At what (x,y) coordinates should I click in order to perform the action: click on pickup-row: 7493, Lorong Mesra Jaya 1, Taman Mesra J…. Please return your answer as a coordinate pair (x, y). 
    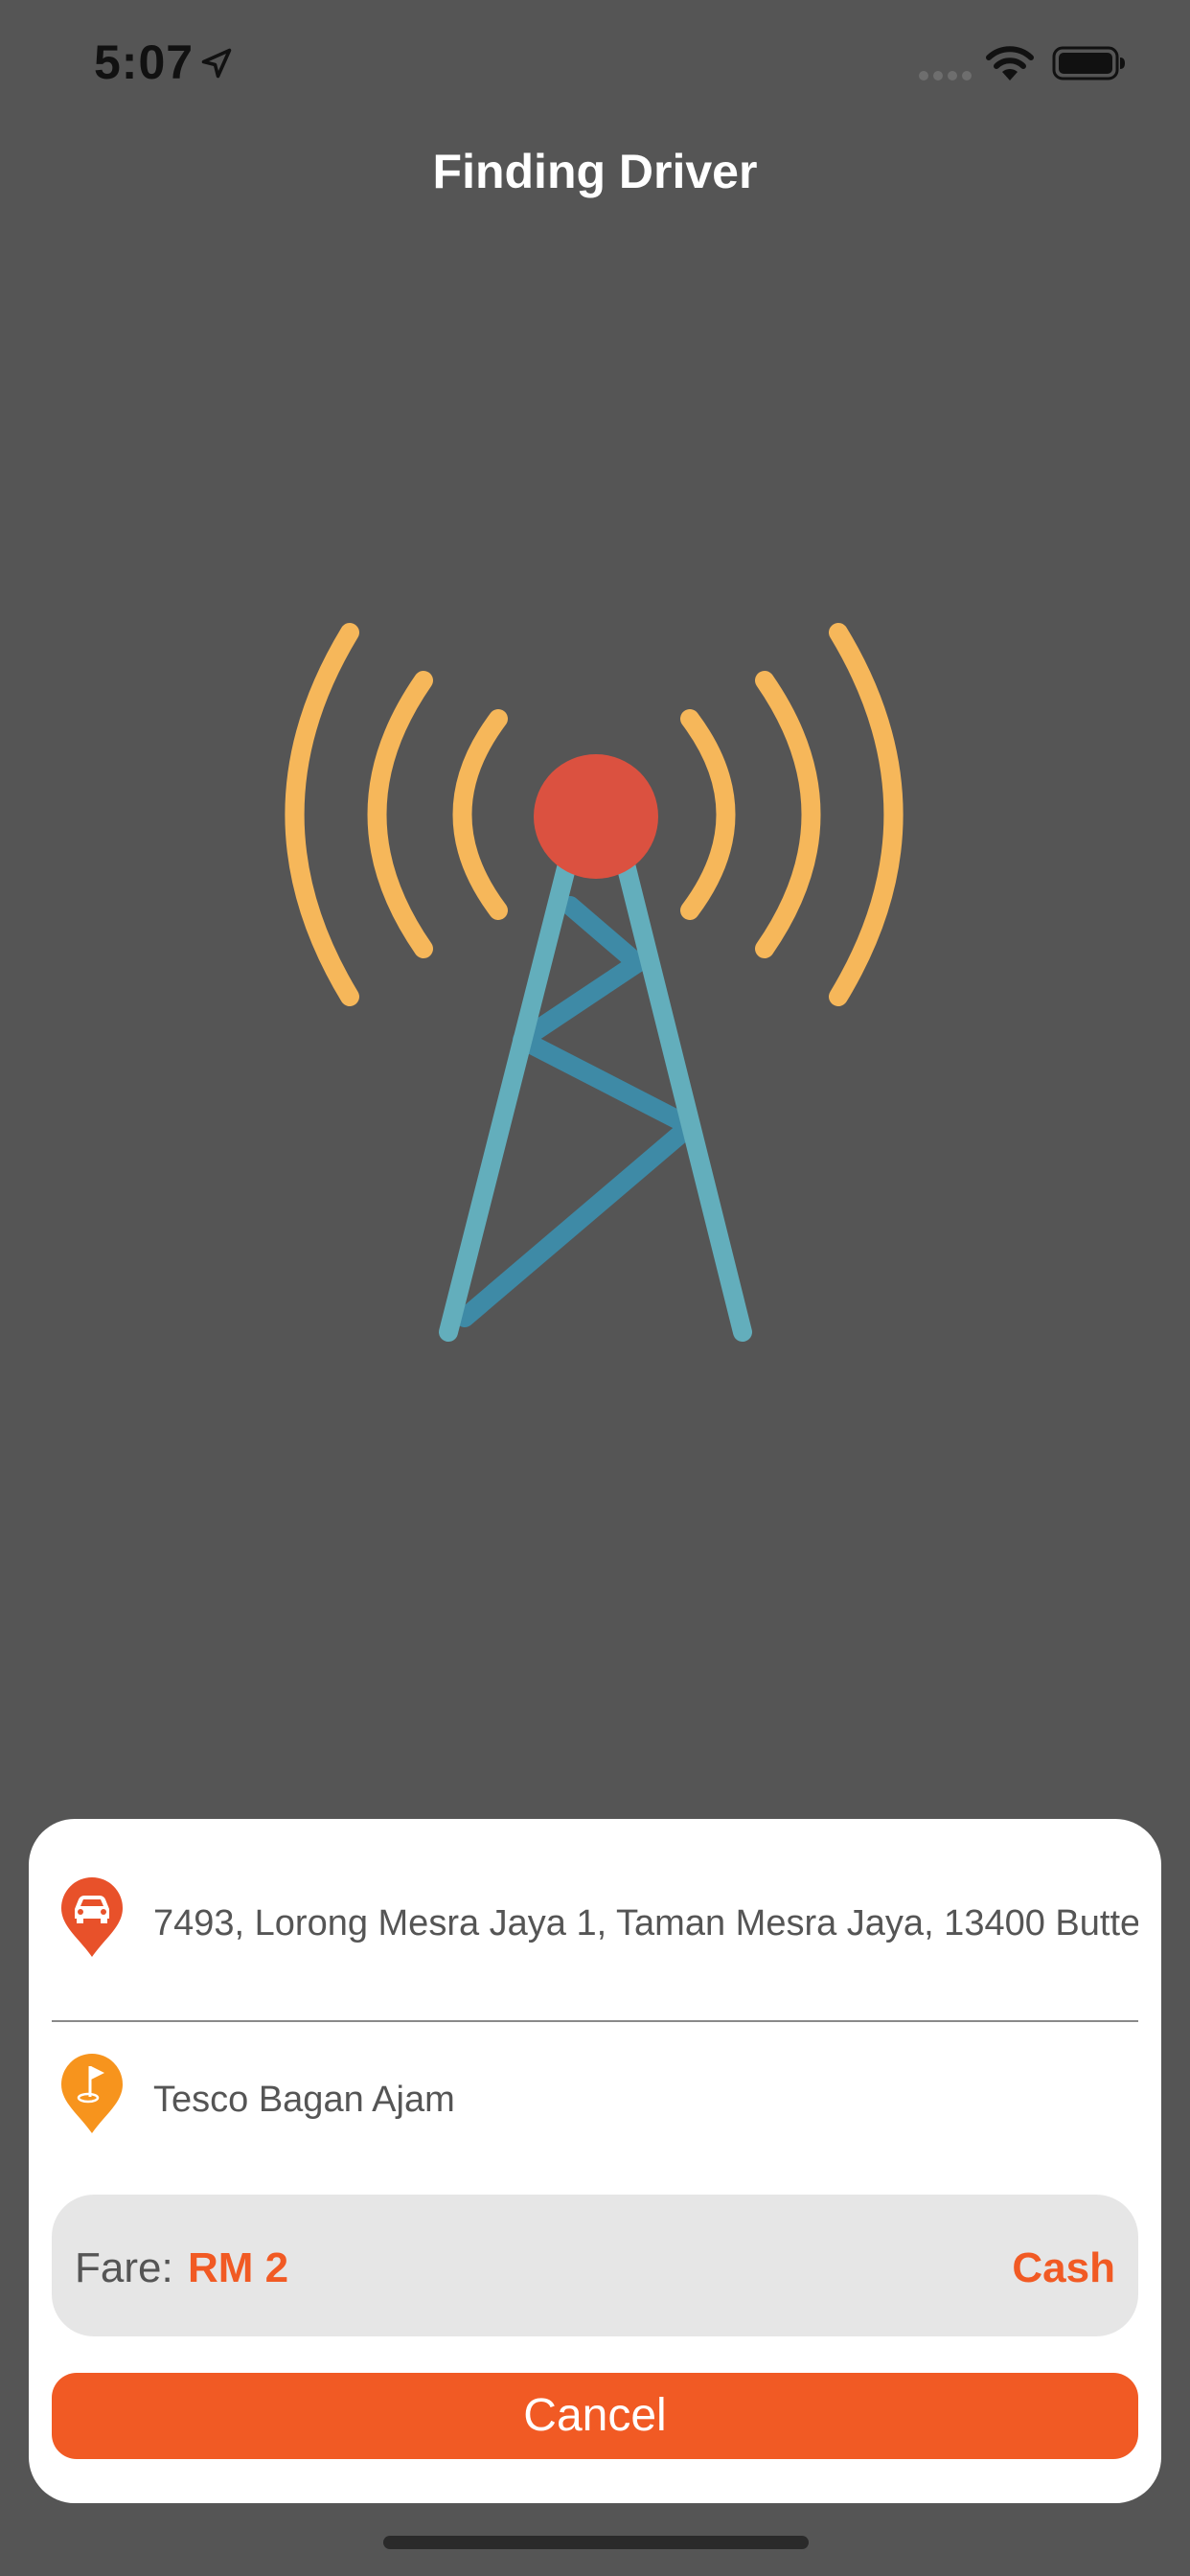
    Looking at the image, I should click on (595, 1922).